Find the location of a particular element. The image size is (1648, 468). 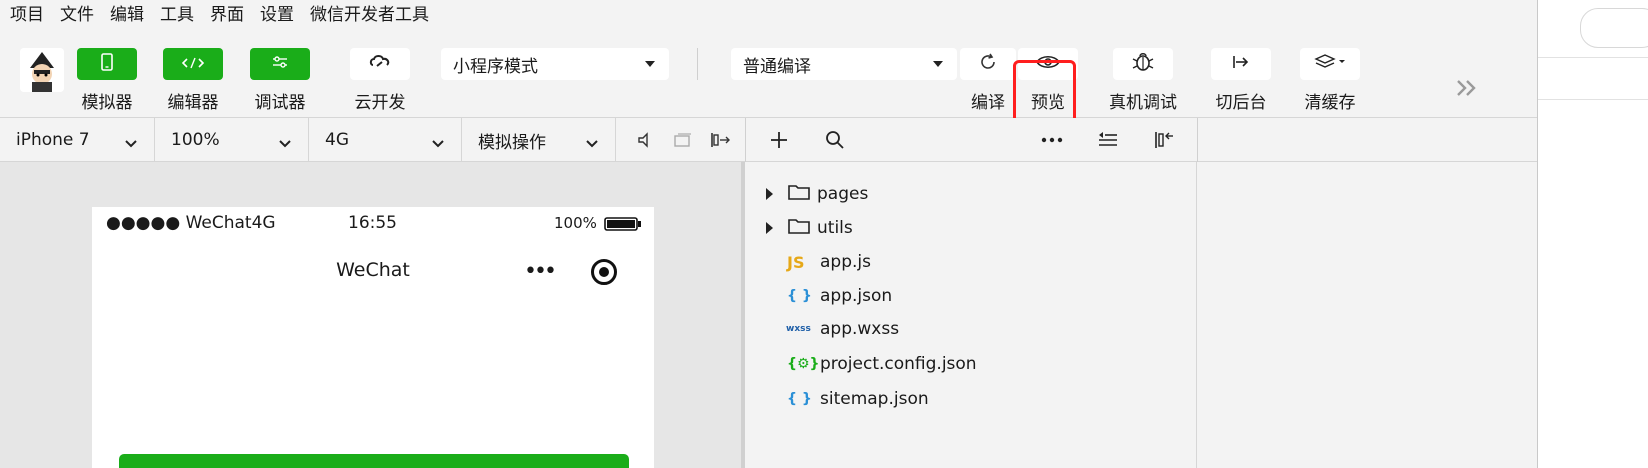

editor-empty-area is located at coordinates (1367, 315).